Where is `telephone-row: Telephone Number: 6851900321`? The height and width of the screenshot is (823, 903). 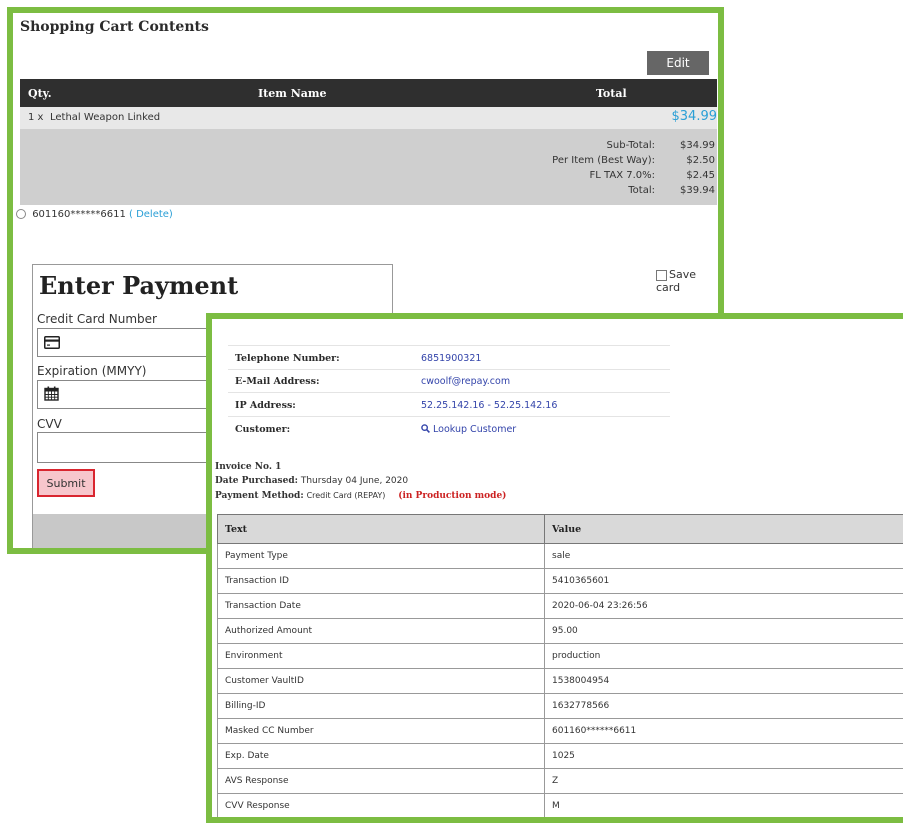 telephone-row: Telephone Number: 6851900321 is located at coordinates (449, 357).